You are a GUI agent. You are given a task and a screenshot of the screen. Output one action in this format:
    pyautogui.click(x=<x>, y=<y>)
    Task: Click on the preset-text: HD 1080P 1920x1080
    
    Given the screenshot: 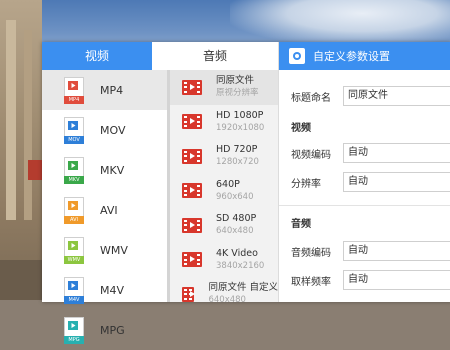 What is the action you would take?
    pyautogui.click(x=240, y=122)
    